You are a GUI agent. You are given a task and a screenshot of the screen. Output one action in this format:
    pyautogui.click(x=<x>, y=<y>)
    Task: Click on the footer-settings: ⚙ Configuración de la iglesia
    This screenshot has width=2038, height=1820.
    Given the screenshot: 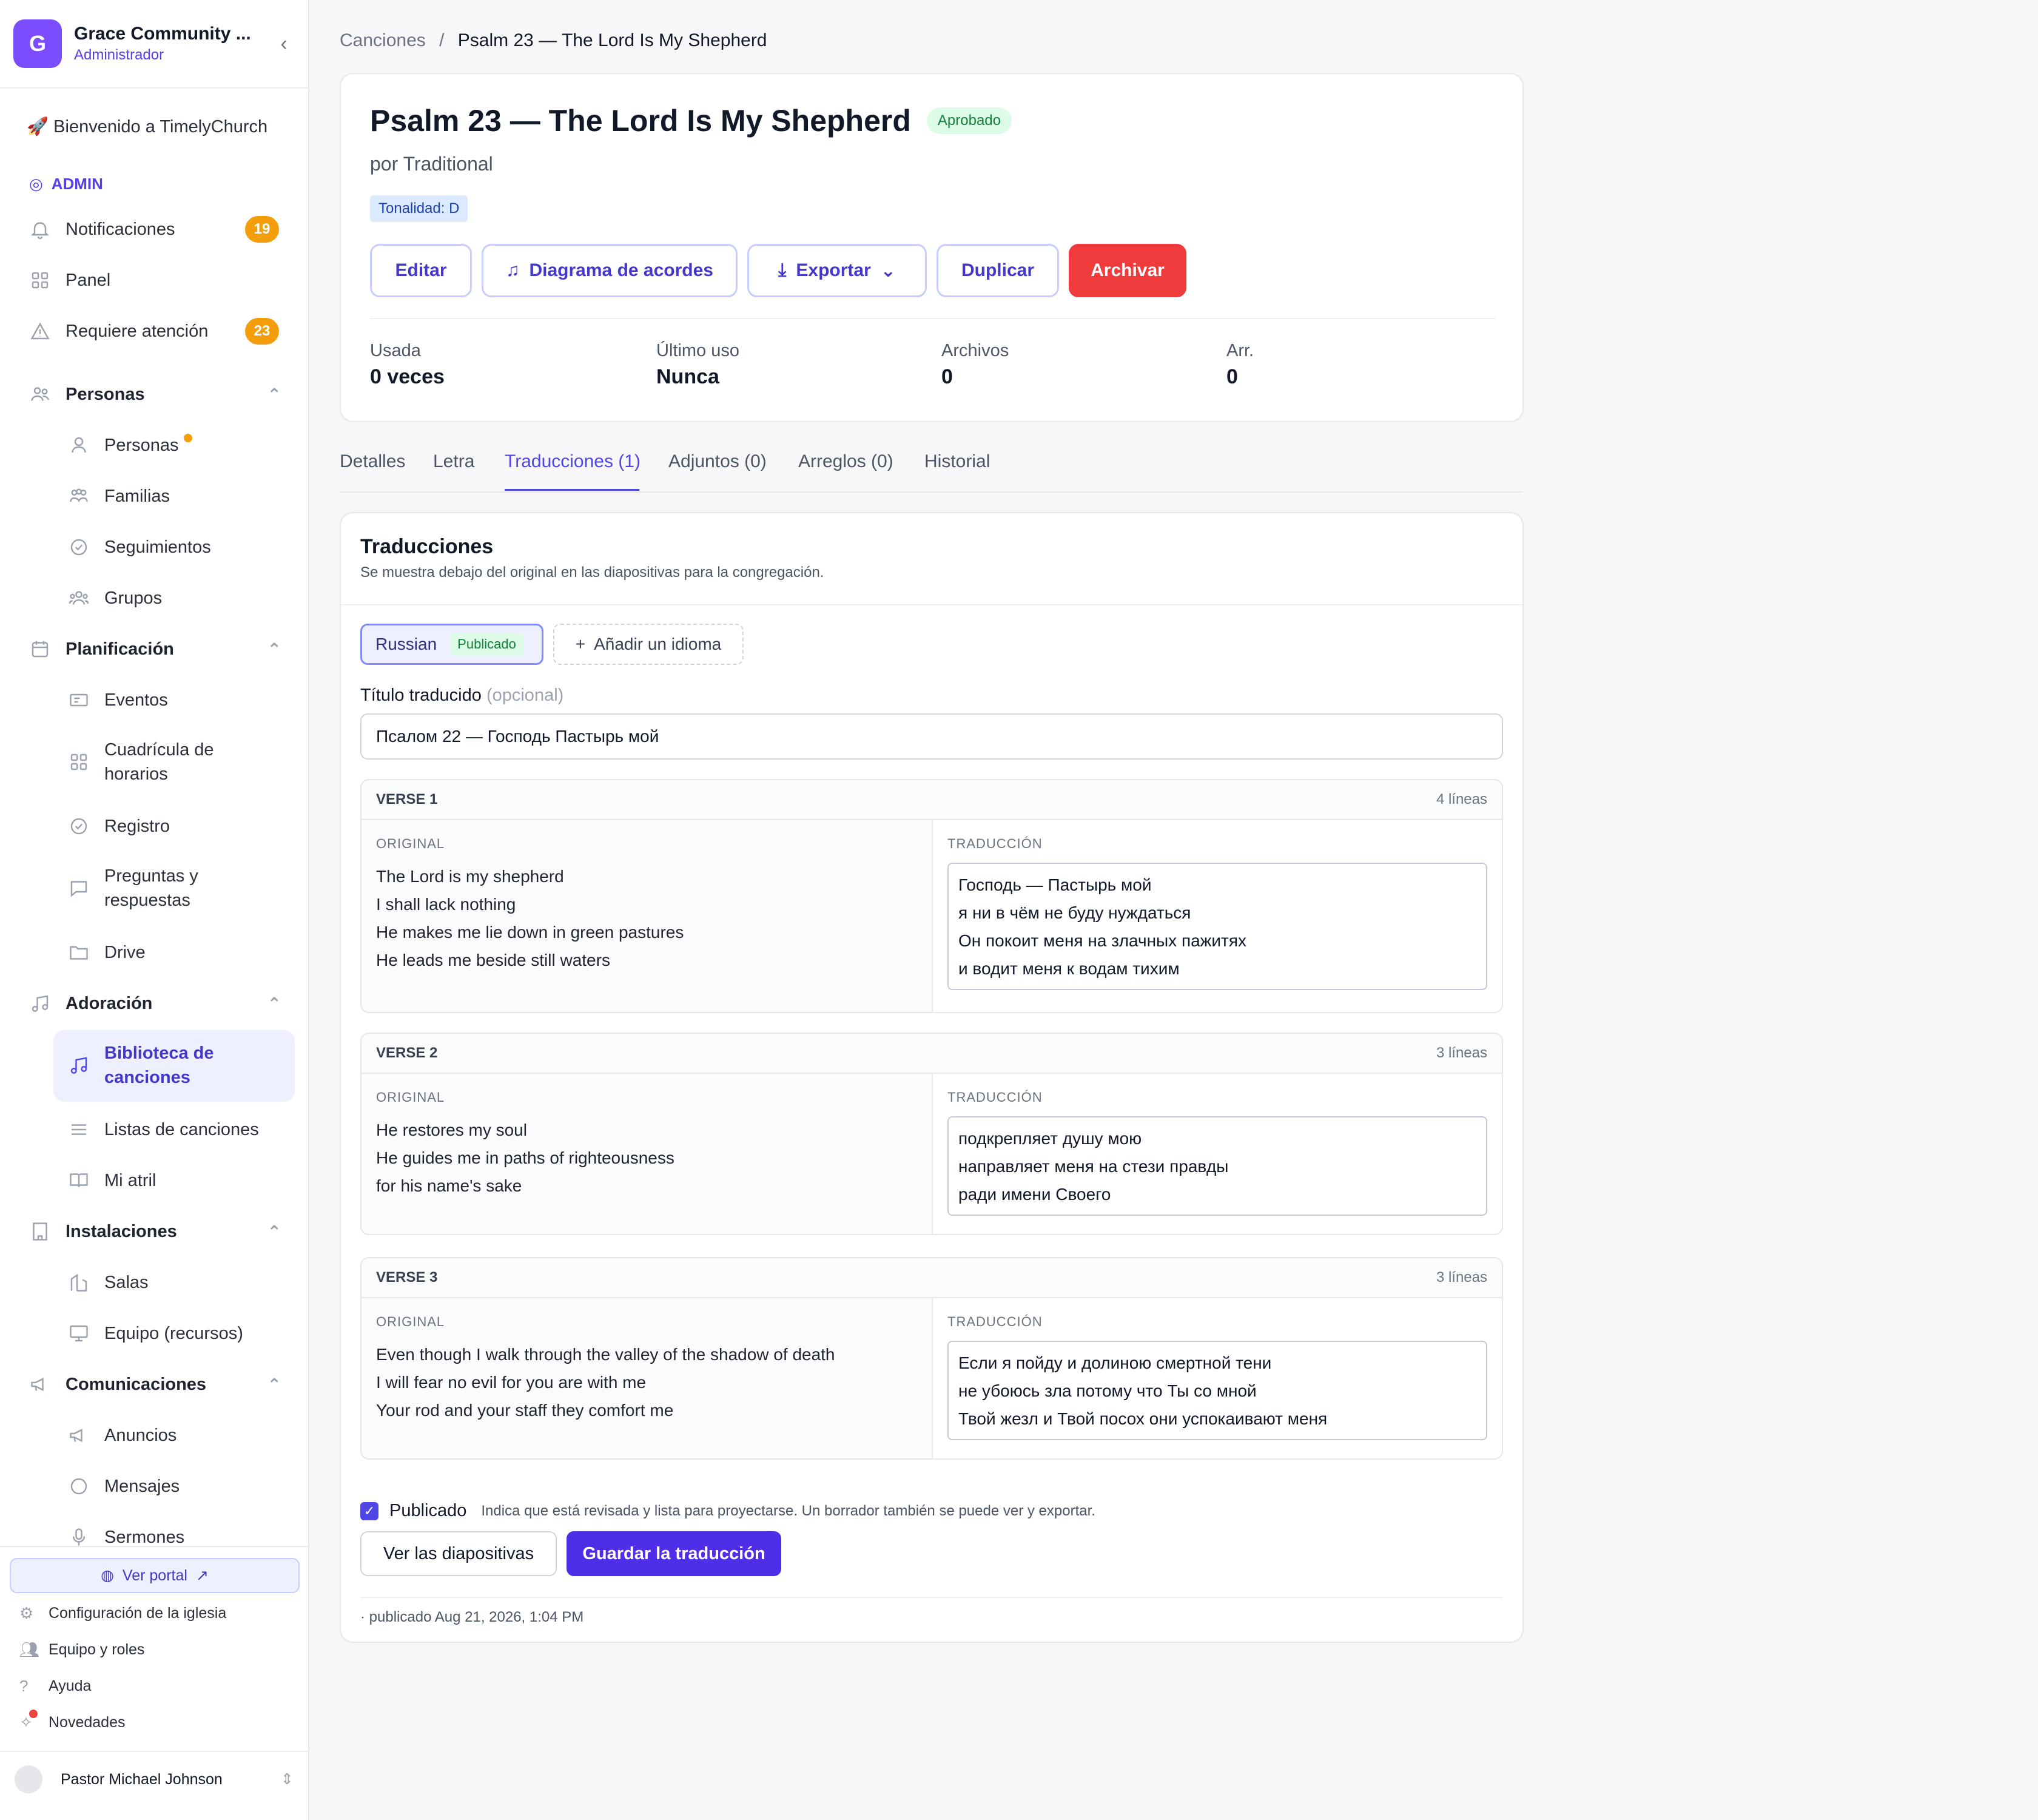 What is the action you would take?
    pyautogui.click(x=122, y=1613)
    